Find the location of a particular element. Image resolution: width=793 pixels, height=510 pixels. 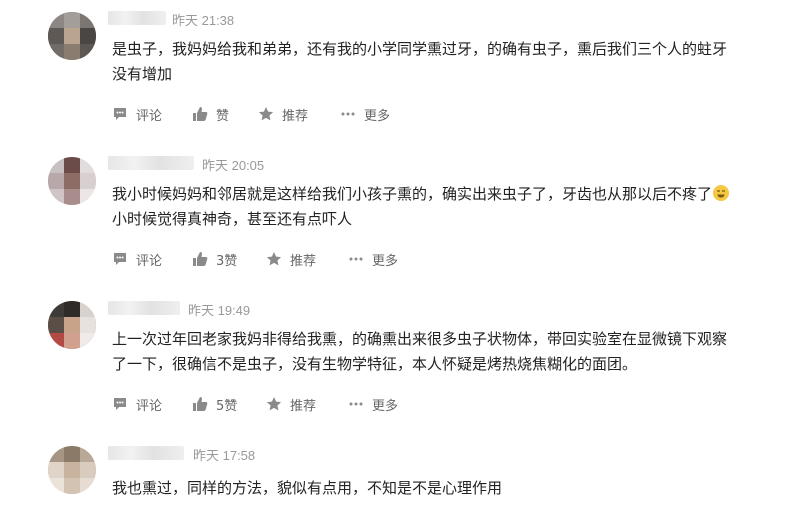

comment-text-line: 我小时候妈妈和邻居就是这样给我们小孩子熏的，确实出来虫子了，牙齿也从那以后不疼了 is located at coordinates (412, 194).